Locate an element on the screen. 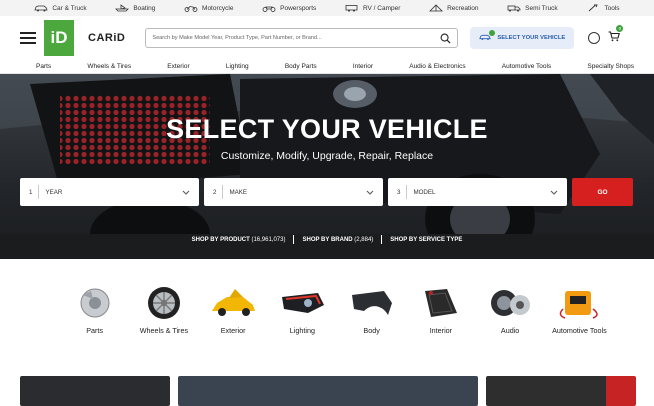  cart-icon: 0 is located at coordinates (616, 36).